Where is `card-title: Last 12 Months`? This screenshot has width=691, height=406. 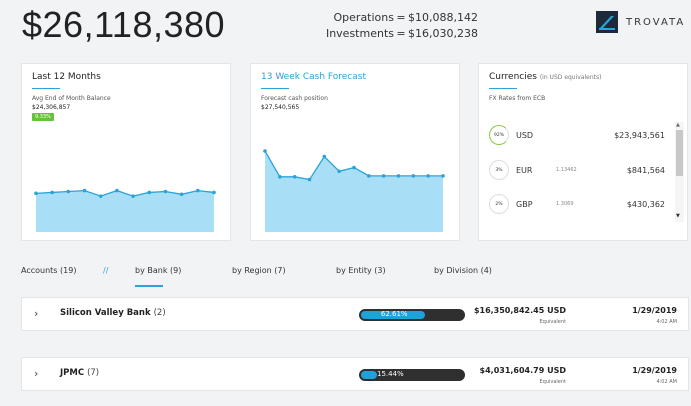 card-title: Last 12 Months is located at coordinates (66, 77).